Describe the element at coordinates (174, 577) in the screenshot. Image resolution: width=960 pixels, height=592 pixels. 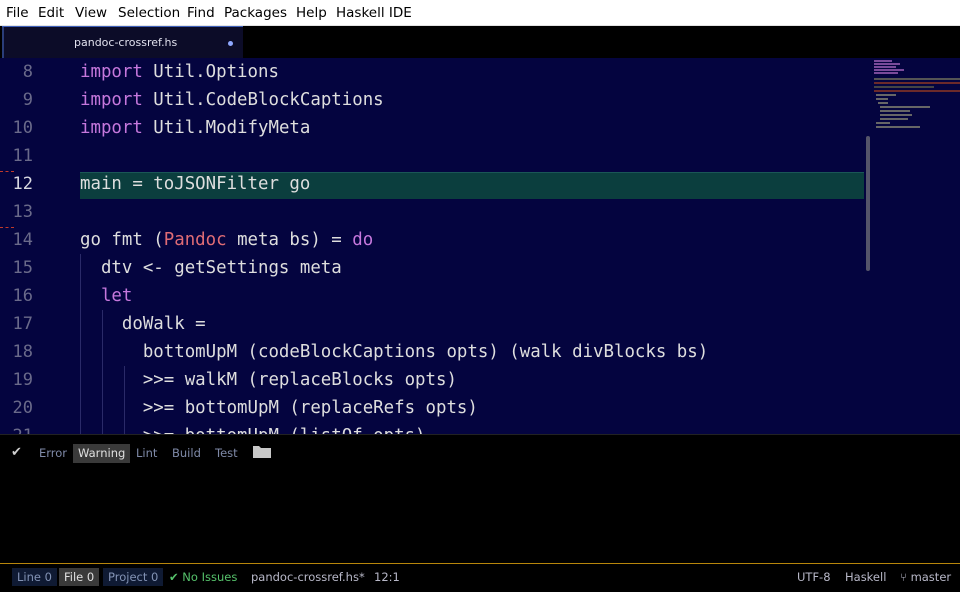
I see `ok-check-icon: ✔` at that location.